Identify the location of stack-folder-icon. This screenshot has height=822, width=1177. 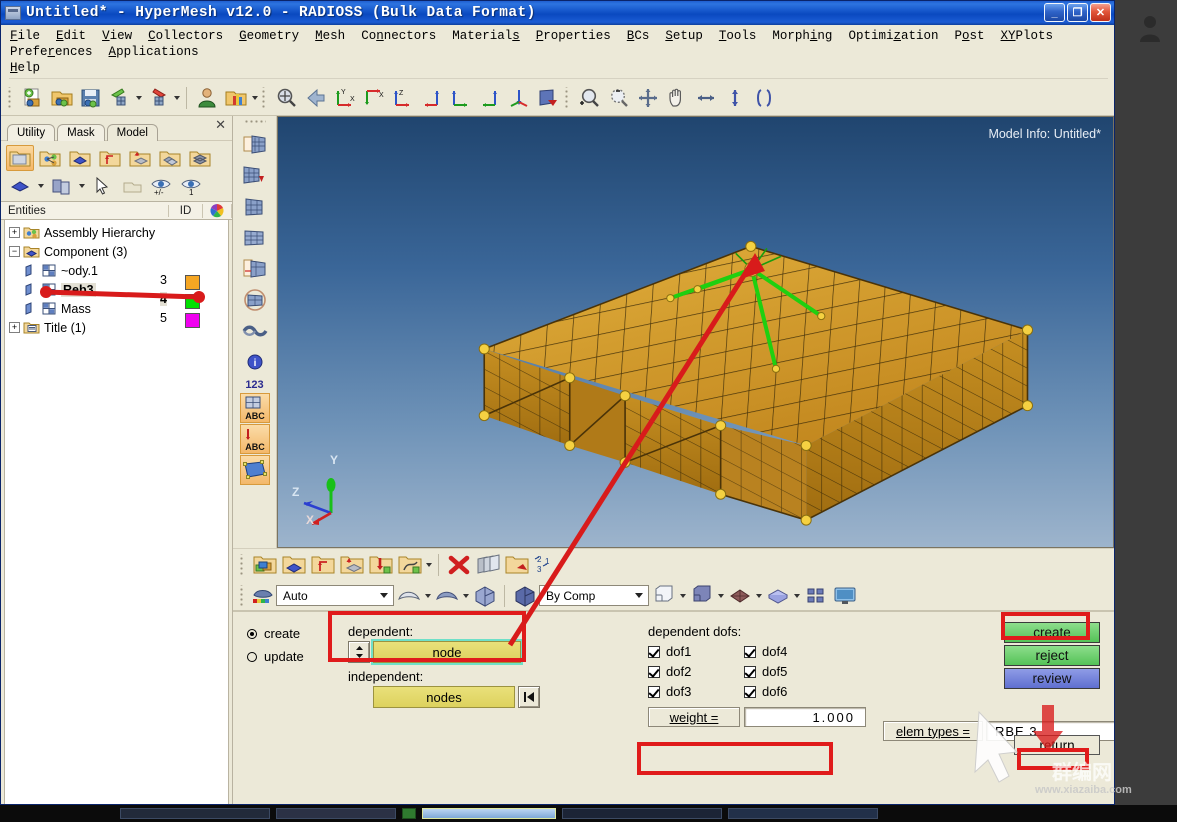
(200, 158).